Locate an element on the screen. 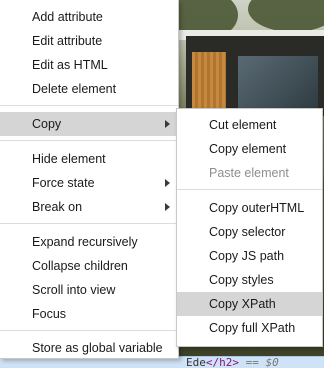 This screenshot has width=324, height=368. submenu-item-cut-element: Cut element is located at coordinates (249, 125).